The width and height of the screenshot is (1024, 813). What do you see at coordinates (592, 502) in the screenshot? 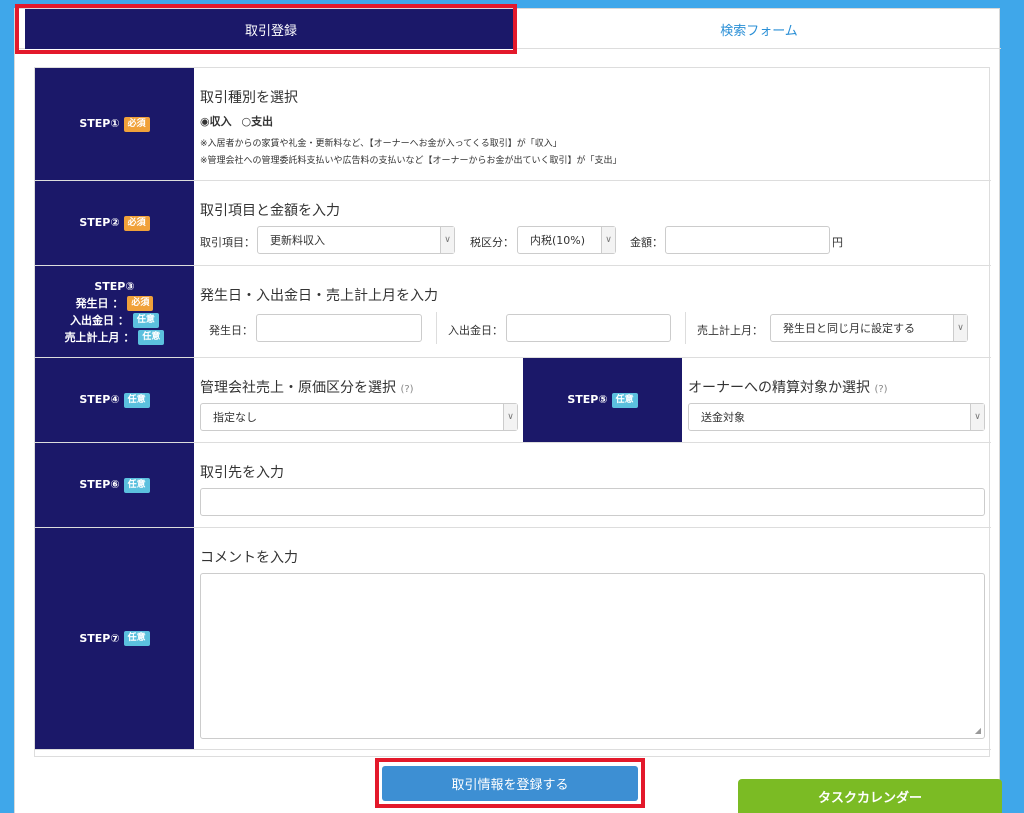
I see `counterparty-input` at bounding box center [592, 502].